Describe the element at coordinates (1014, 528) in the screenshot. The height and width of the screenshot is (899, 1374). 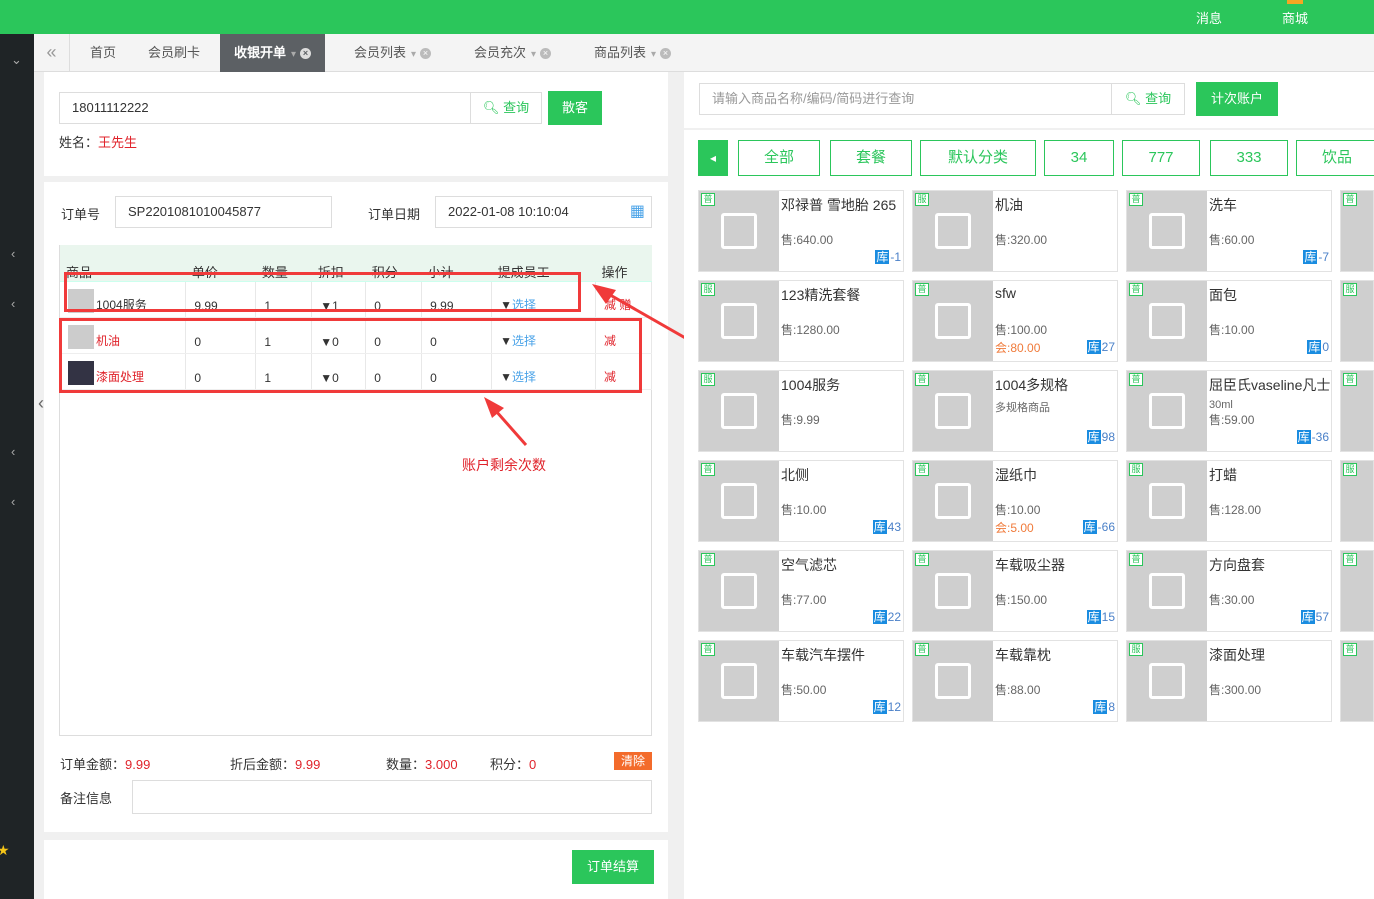
I see `product-member-price: 会:5.00` at that location.